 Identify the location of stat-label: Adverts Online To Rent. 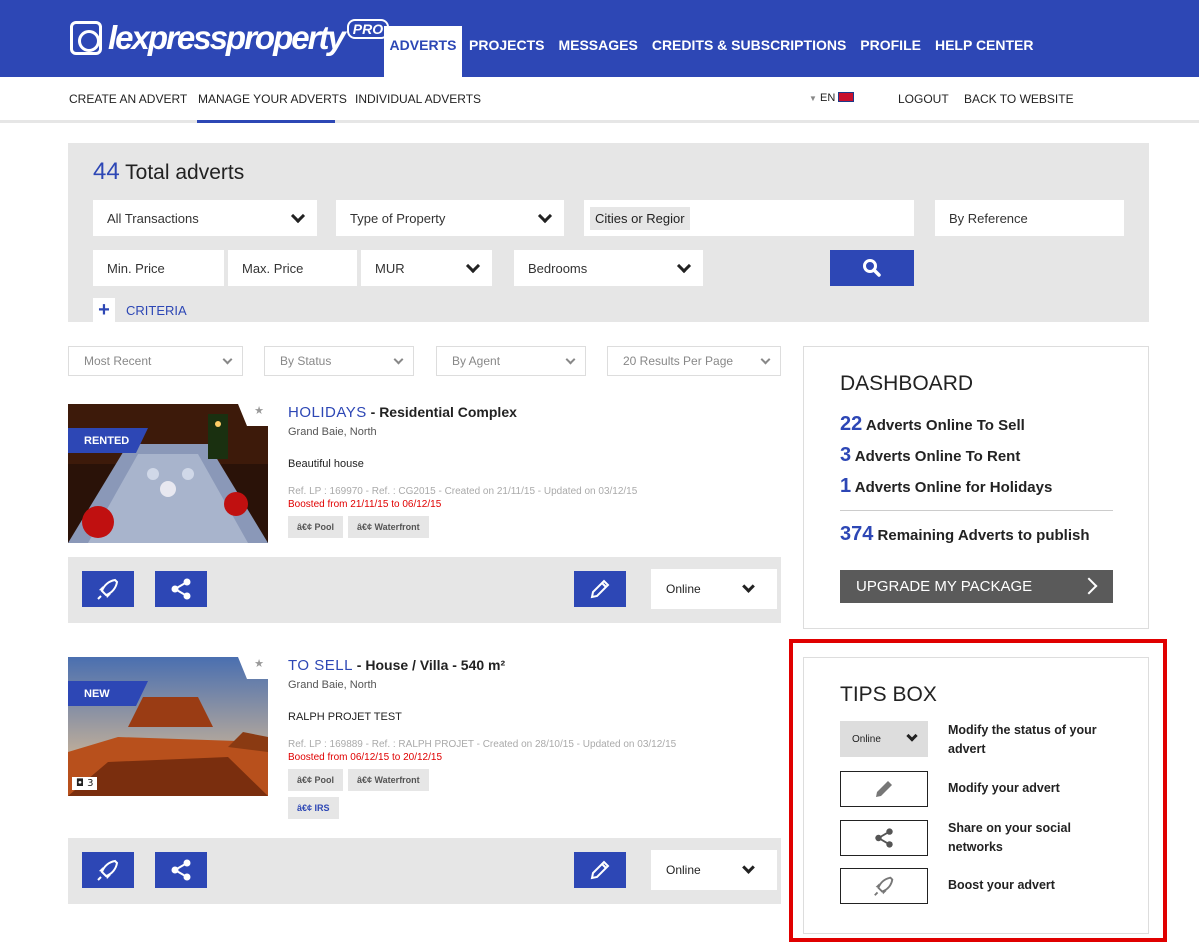
(937, 456).